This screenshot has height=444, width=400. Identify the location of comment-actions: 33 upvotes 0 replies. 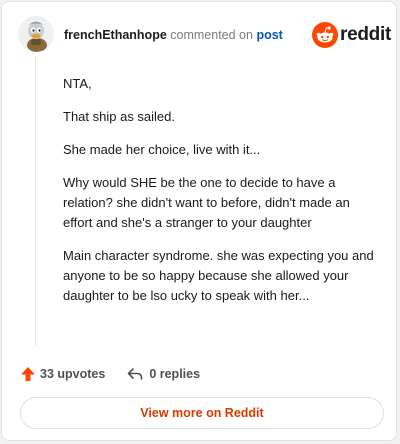
(110, 374).